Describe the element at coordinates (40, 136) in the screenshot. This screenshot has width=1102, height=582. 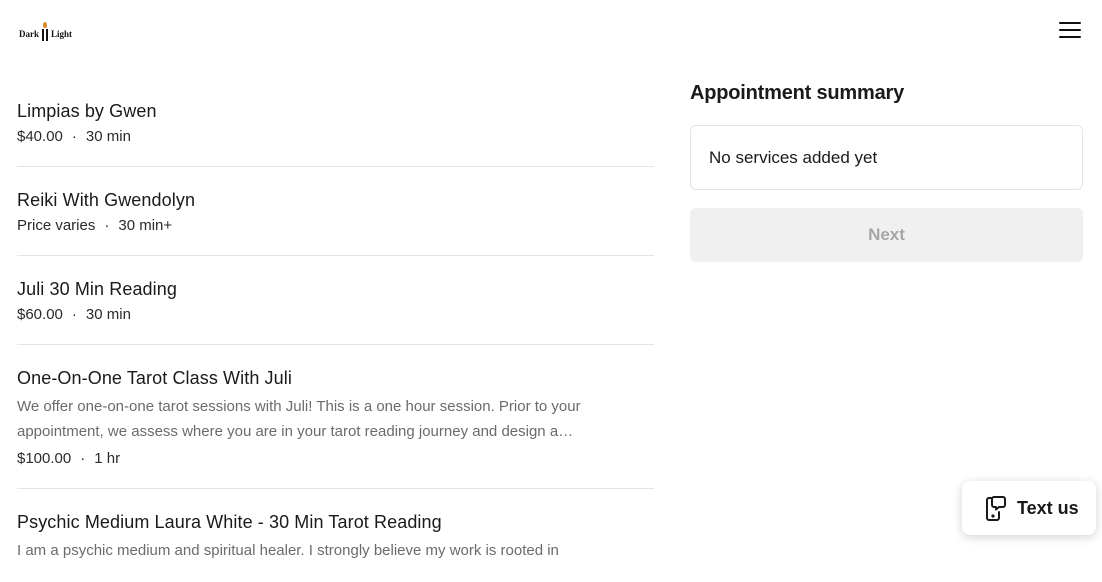
I see `service-price: $40.00` at that location.